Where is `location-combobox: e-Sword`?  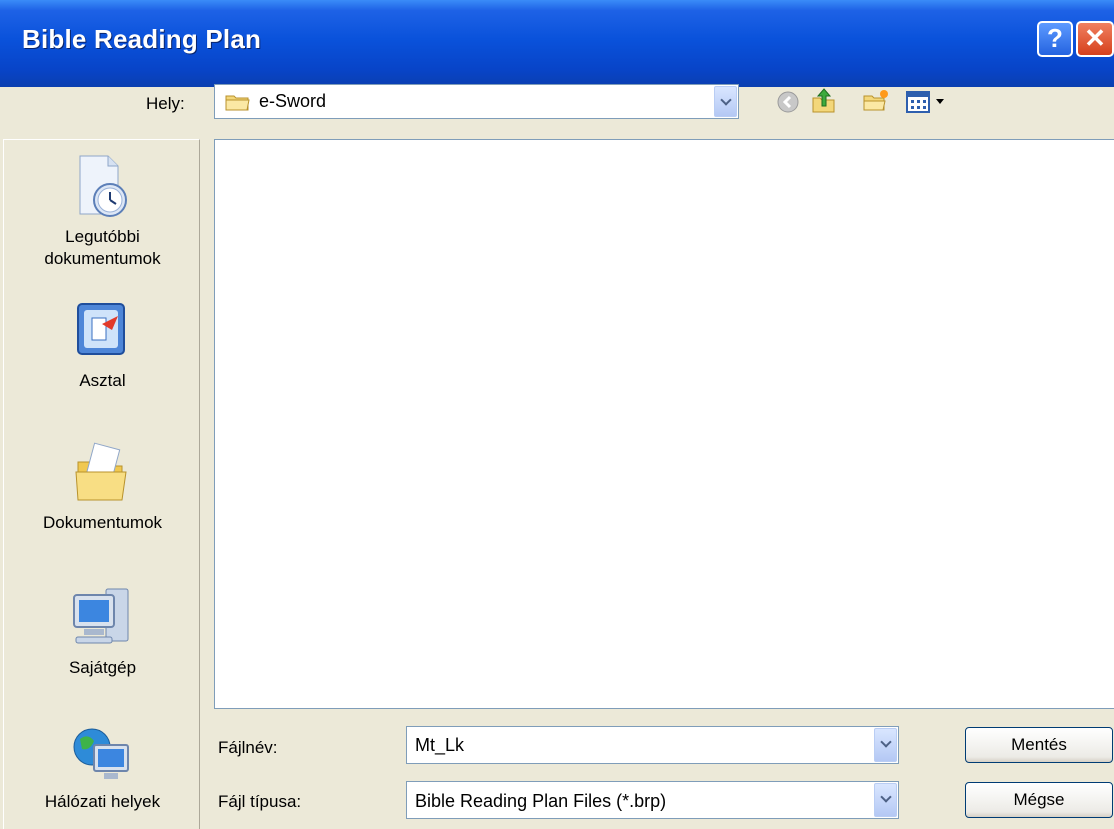
location-combobox: e-Sword is located at coordinates (476, 101).